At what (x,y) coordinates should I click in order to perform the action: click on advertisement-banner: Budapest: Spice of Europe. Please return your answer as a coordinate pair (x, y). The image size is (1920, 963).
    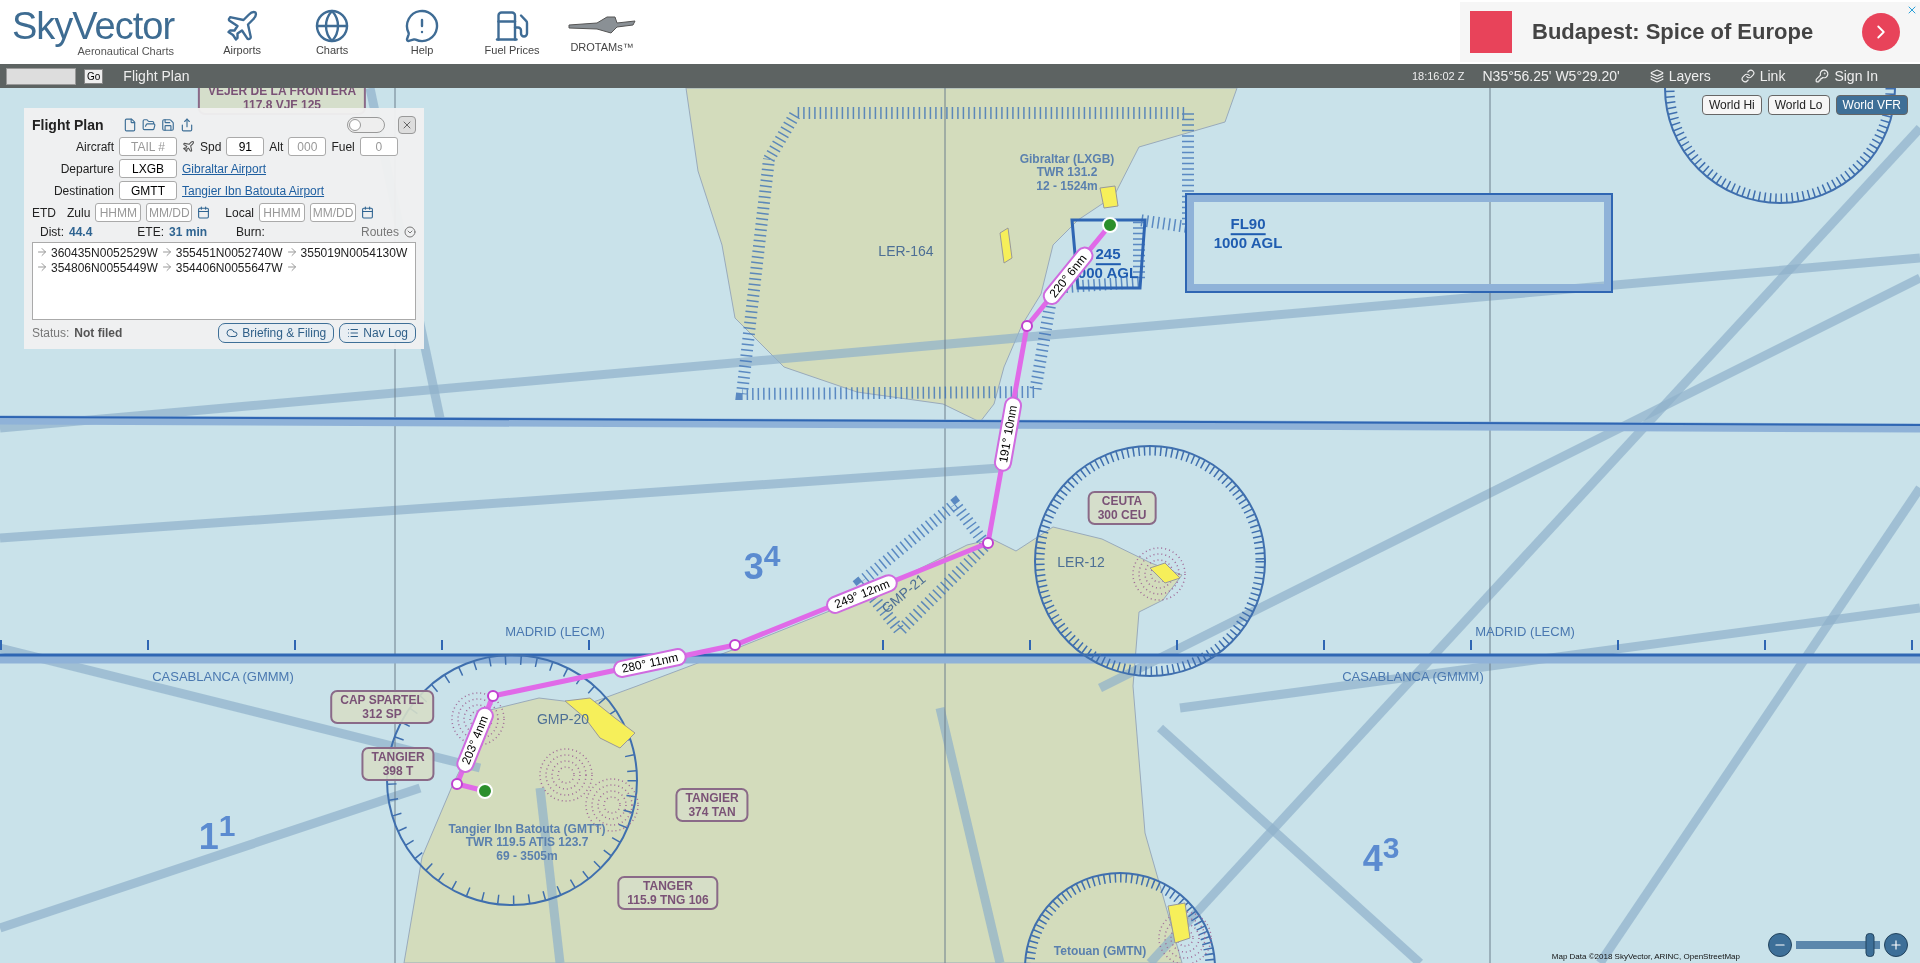
    Looking at the image, I should click on (1690, 32).